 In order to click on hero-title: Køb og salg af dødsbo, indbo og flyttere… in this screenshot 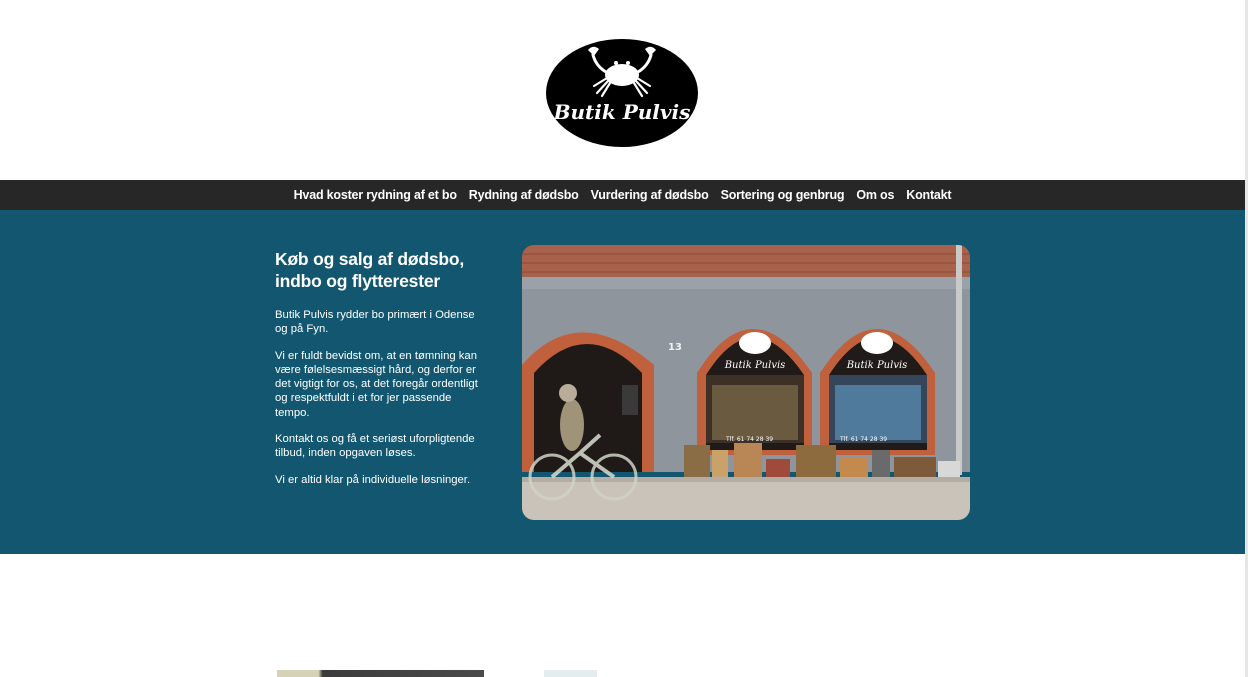, I will do `click(370, 270)`.